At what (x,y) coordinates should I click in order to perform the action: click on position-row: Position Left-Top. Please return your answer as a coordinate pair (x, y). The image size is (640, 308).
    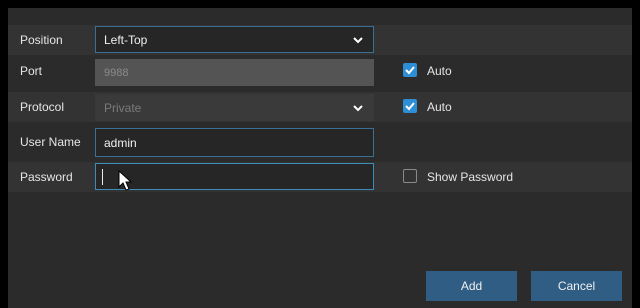
    Looking at the image, I should click on (320, 40).